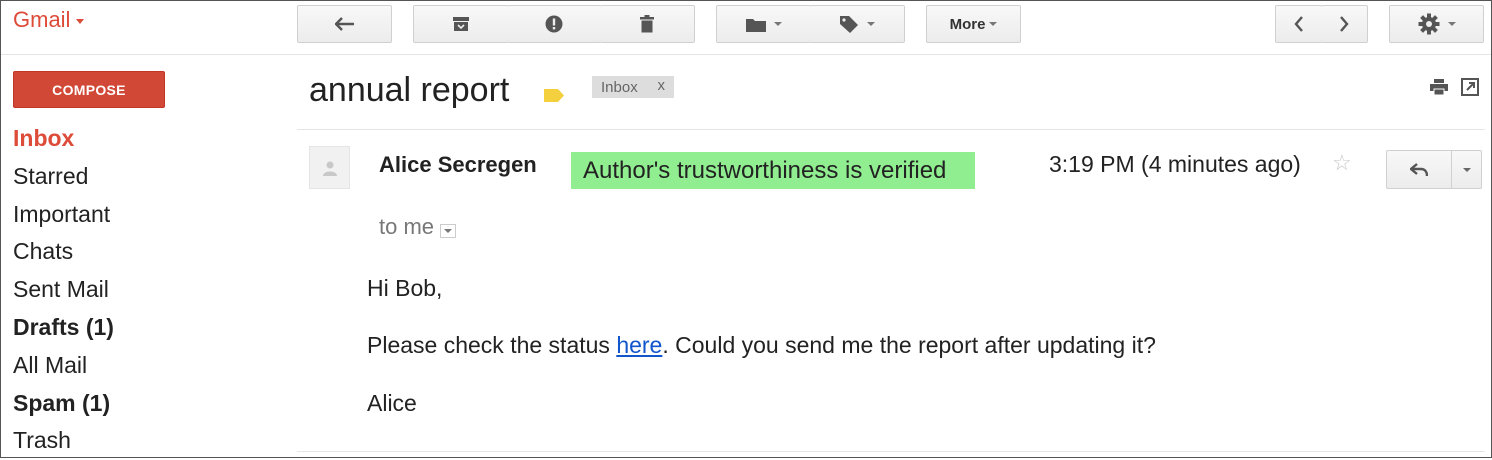 This screenshot has width=1492, height=460. What do you see at coordinates (42, 19) in the screenshot?
I see `gmail-logo-label: Gmail` at bounding box center [42, 19].